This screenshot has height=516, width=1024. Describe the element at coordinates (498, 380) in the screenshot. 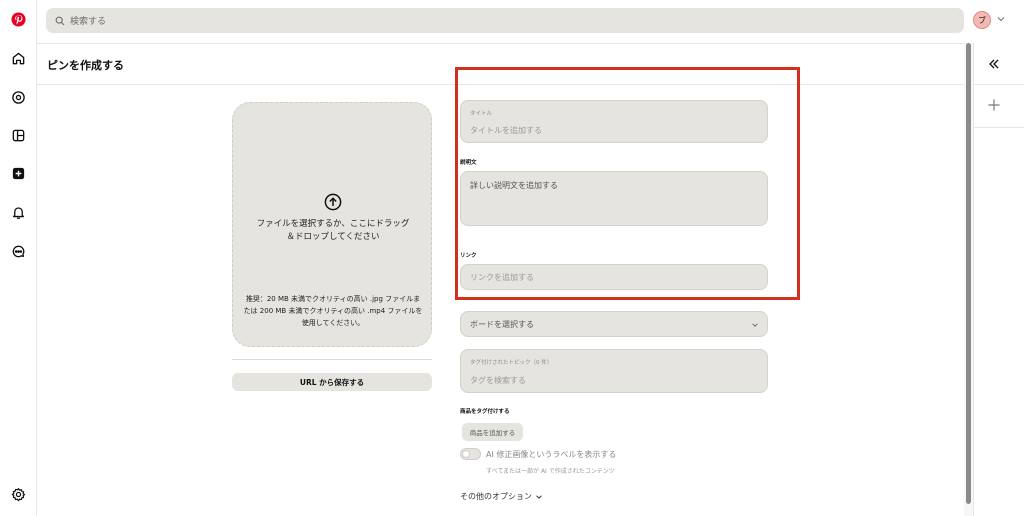

I see `tags-placeholder: タグを検索する` at that location.